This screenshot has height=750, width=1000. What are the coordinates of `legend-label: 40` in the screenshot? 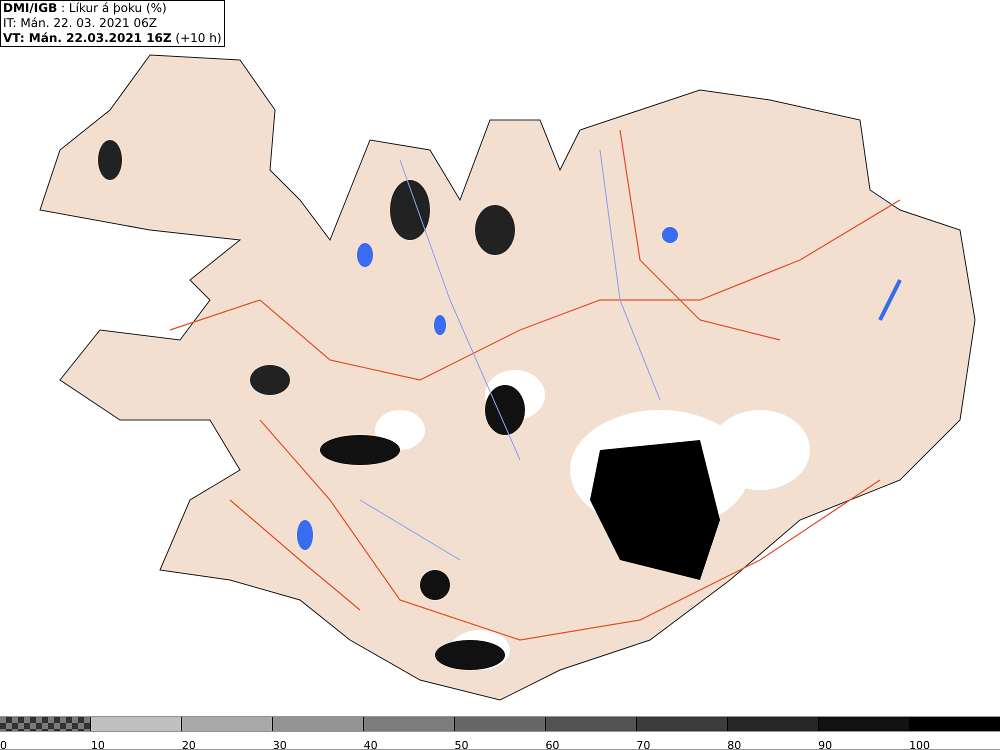 It's located at (371, 744).